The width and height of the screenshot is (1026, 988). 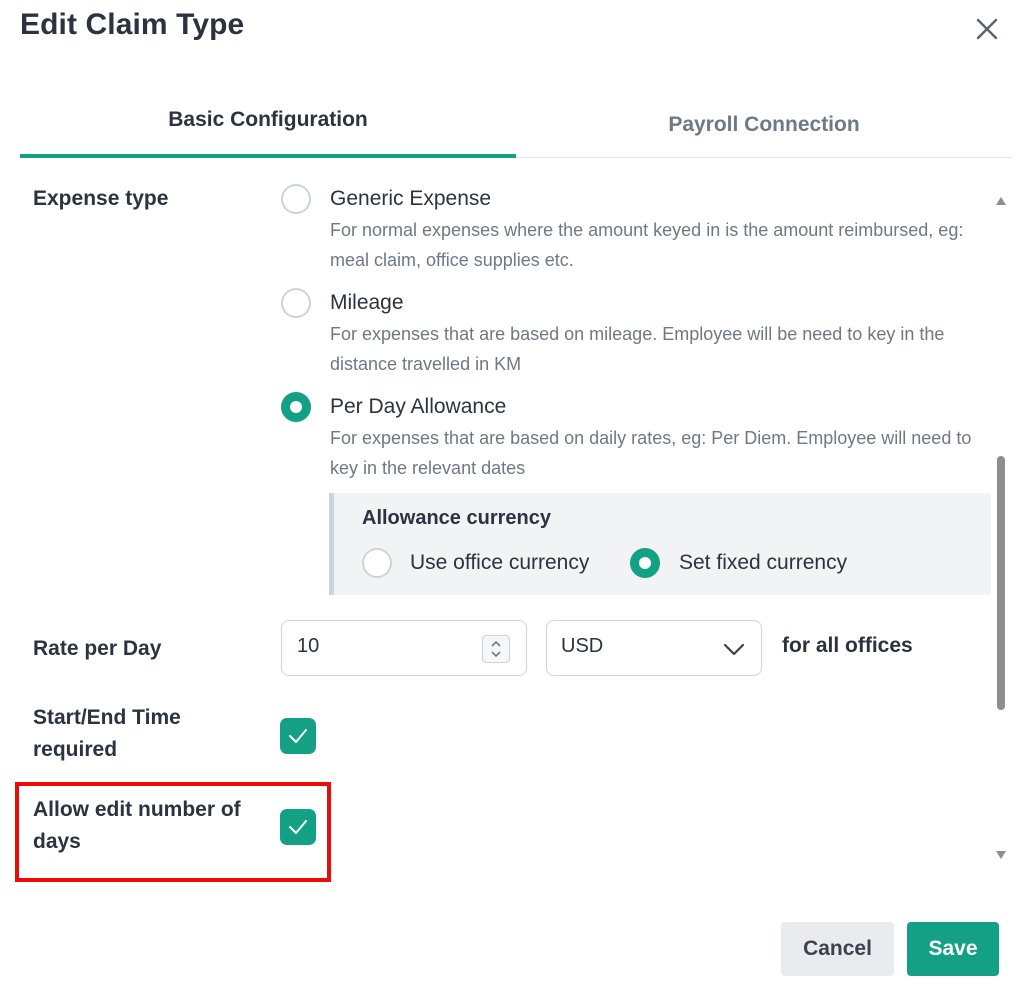 I want to click on rate-value: 10, so click(x=308, y=646).